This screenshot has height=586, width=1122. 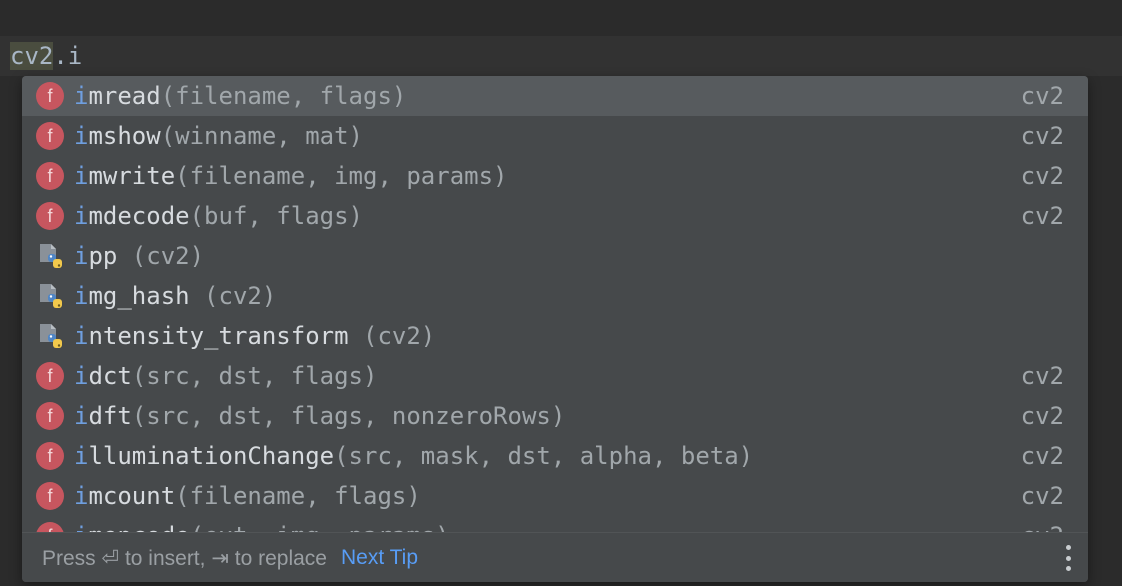 I want to click on completion-item-name: imcount, so click(x=124, y=496).